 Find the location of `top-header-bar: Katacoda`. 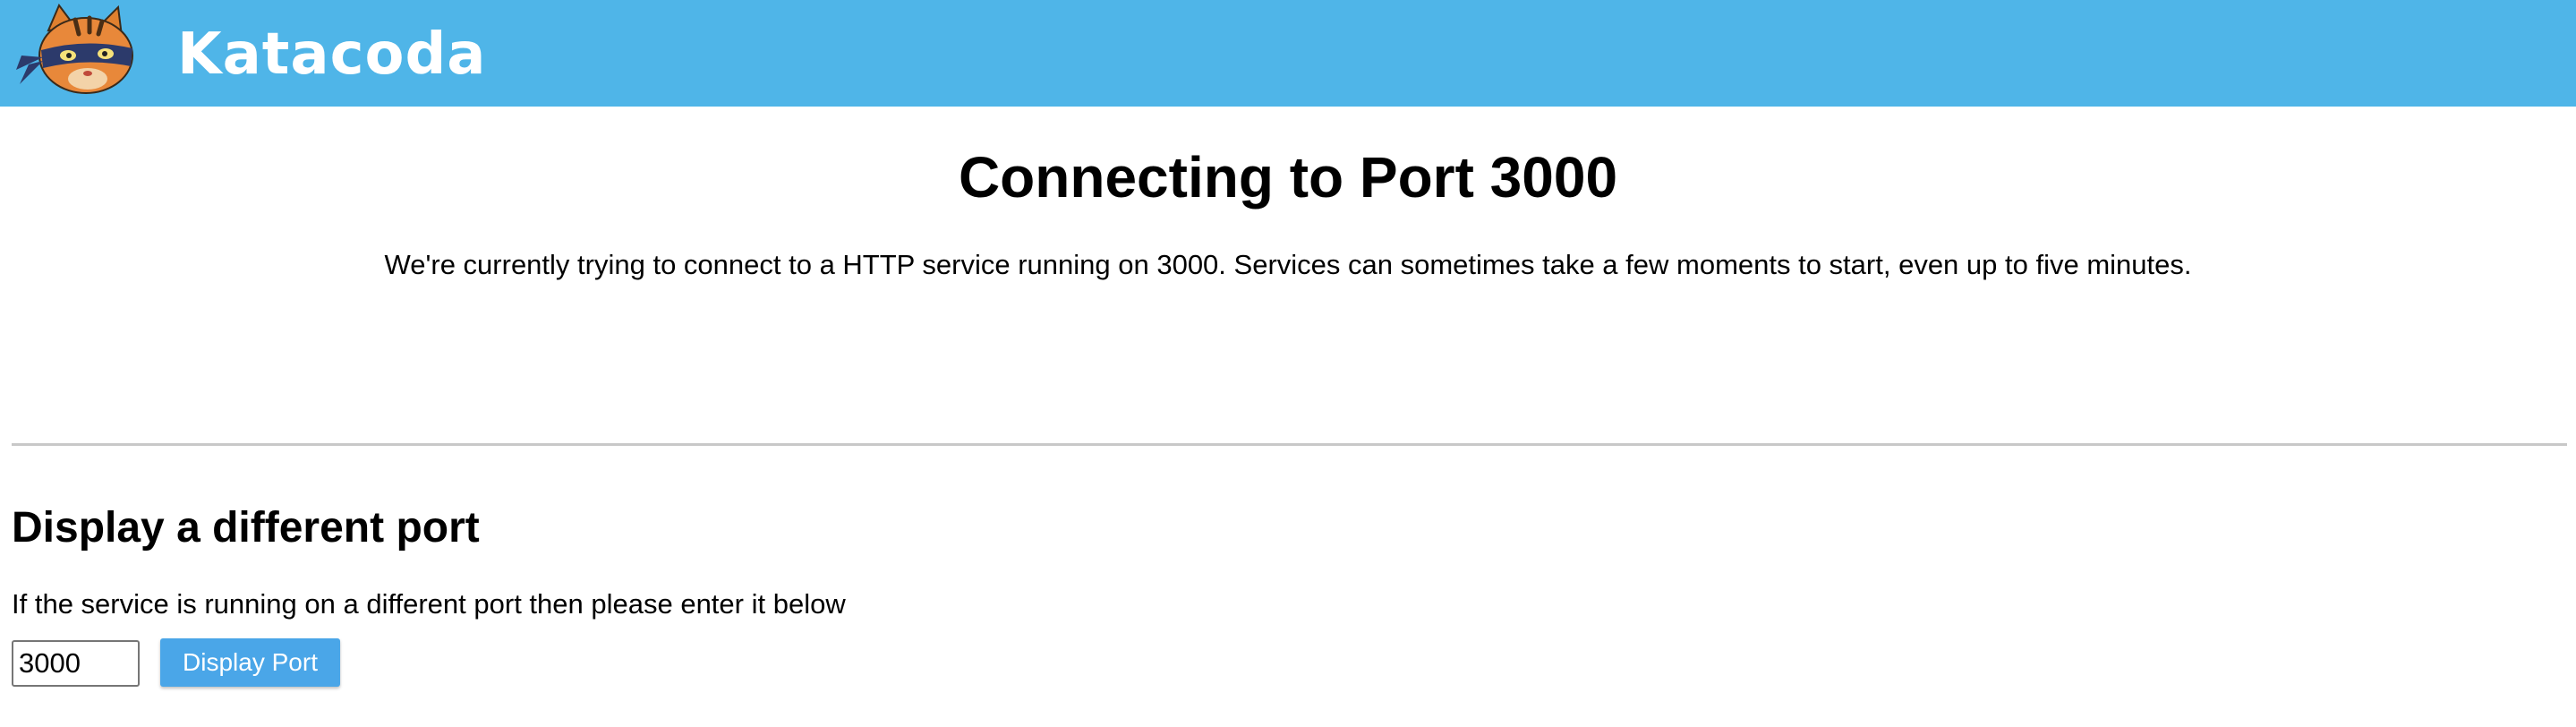

top-header-bar: Katacoda is located at coordinates (1288, 53).